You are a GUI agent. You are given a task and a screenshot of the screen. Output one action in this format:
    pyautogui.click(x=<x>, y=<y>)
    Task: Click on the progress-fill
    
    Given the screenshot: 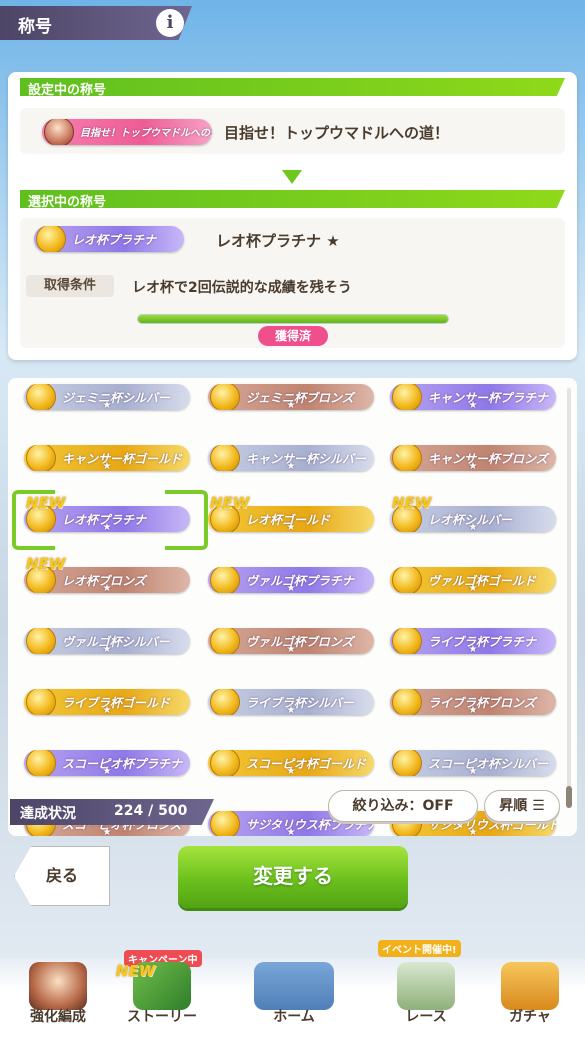 What is the action you would take?
    pyautogui.click(x=293, y=319)
    